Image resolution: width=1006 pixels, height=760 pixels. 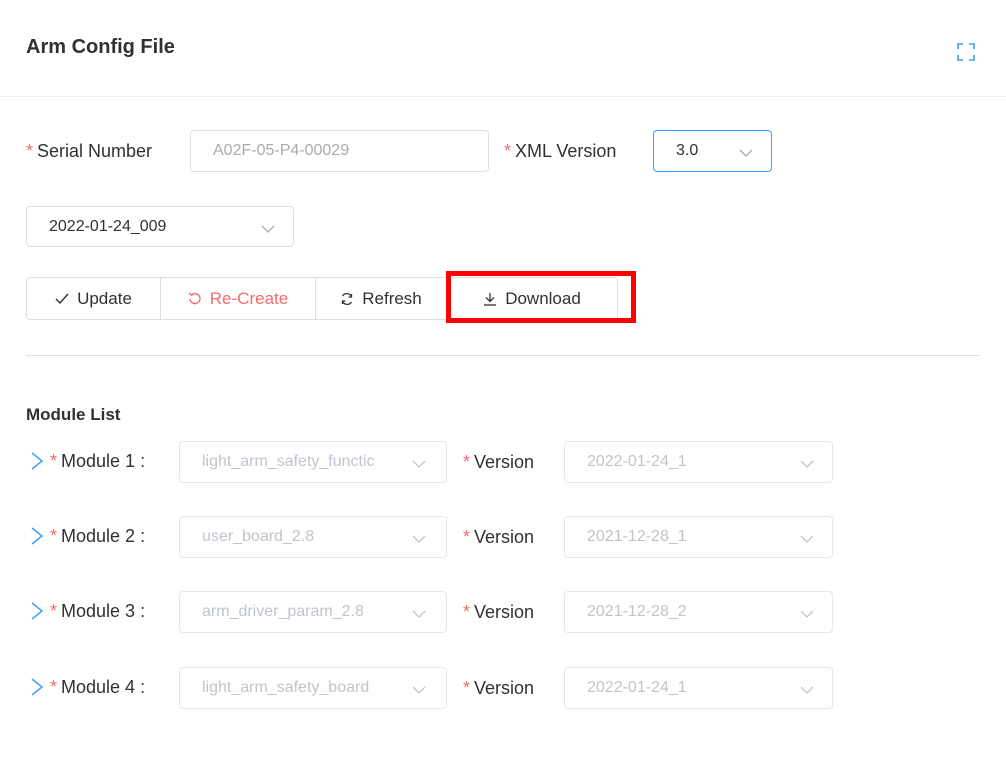 I want to click on recreate-button: Re-Create, so click(x=238, y=298).